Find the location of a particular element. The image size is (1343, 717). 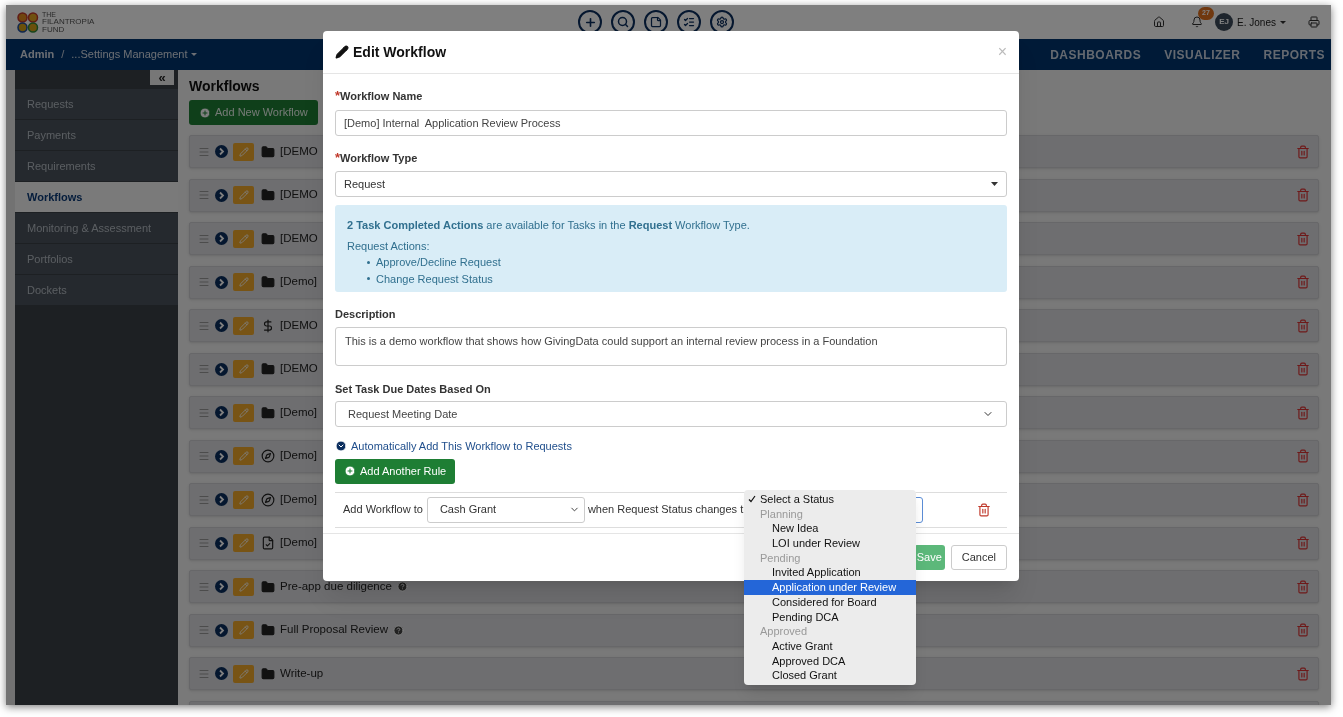

workflow-name-field: [Demo] Internal Application Review Process is located at coordinates (671, 122).